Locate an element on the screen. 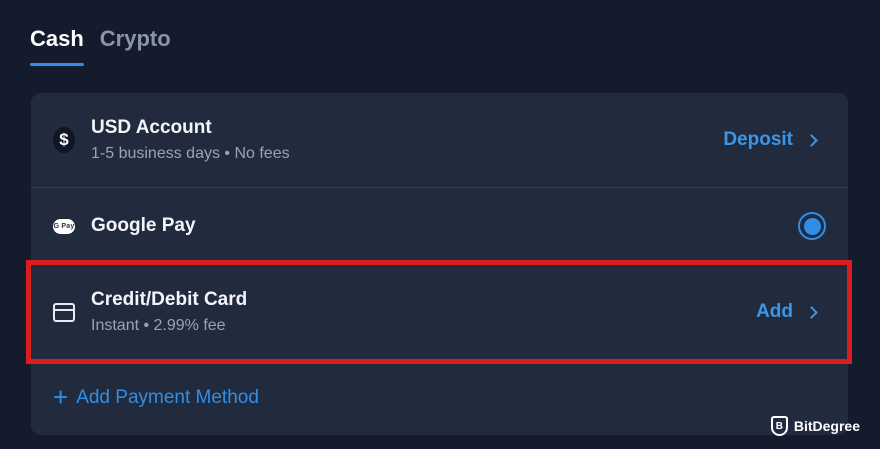 This screenshot has height=449, width=880. gpay-icon-wrap: G Pay is located at coordinates (64, 226).